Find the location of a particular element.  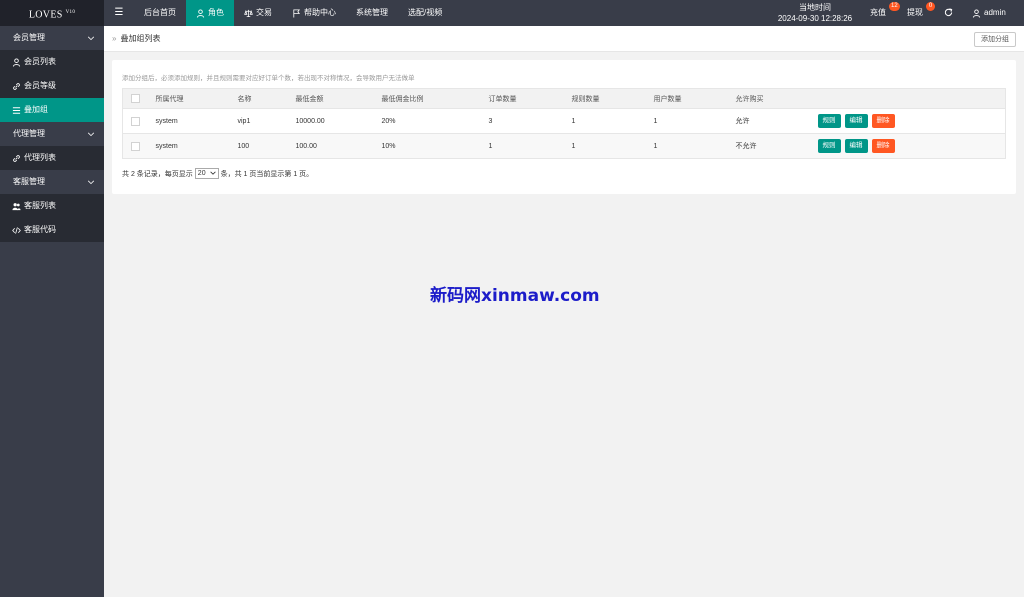

sidebar-item-member-level: 会员等级 is located at coordinates (52, 86).